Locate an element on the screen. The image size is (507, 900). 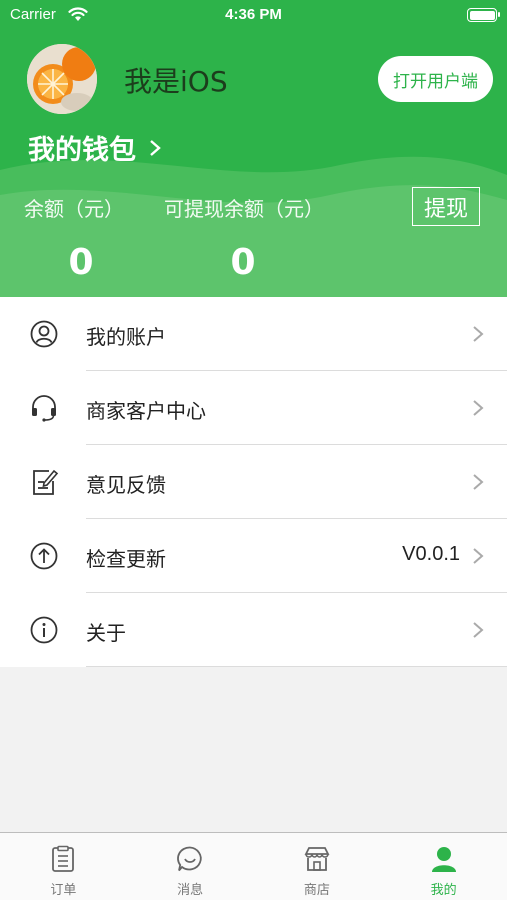
tab-messages: 消息 is located at coordinates (190, 866).